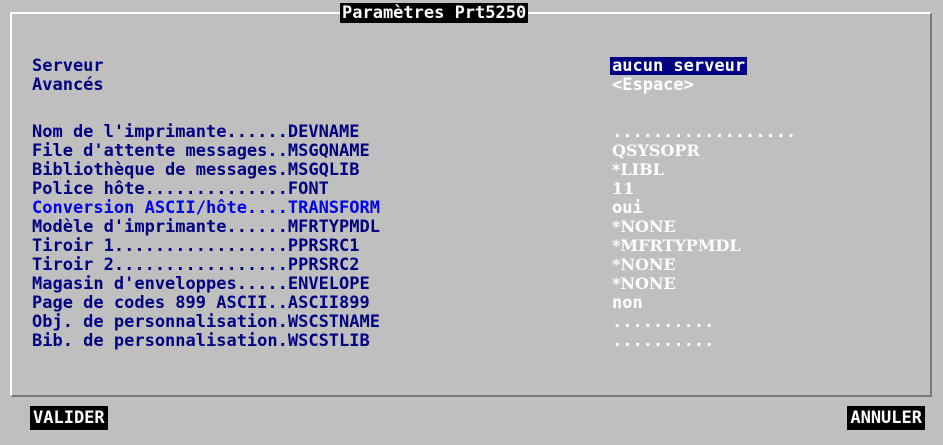  Describe the element at coordinates (180, 189) in the screenshot. I see `param-label-font: Police hôte..............FONT` at that location.